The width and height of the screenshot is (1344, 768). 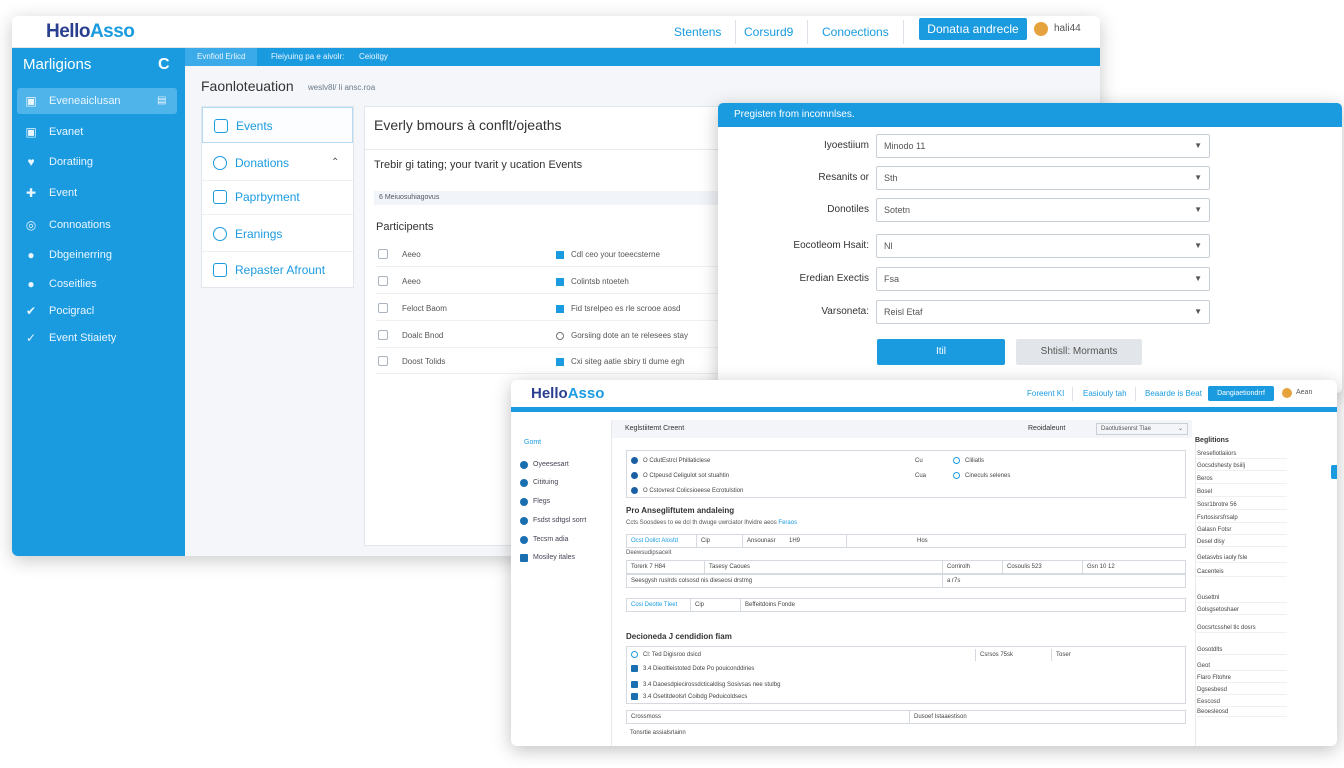 What do you see at coordinates (1043, 146) in the screenshot?
I see `select-field: Minodo 11 ▼` at bounding box center [1043, 146].